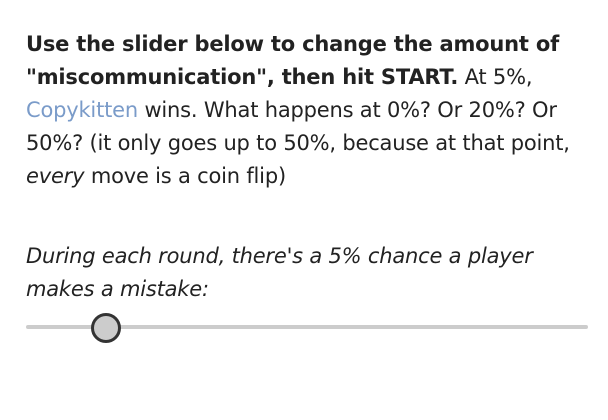 This screenshot has height=420, width=608. I want to click on slider-thumb, so click(106, 328).